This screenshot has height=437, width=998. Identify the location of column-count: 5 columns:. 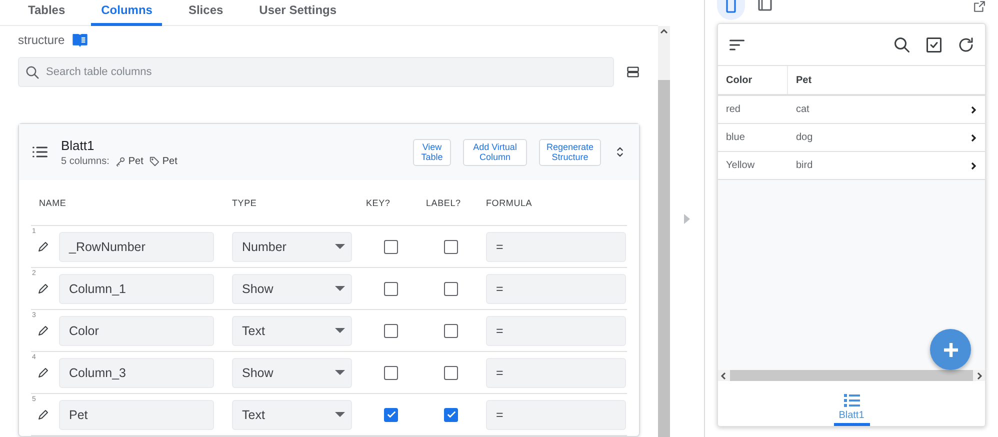
(85, 161).